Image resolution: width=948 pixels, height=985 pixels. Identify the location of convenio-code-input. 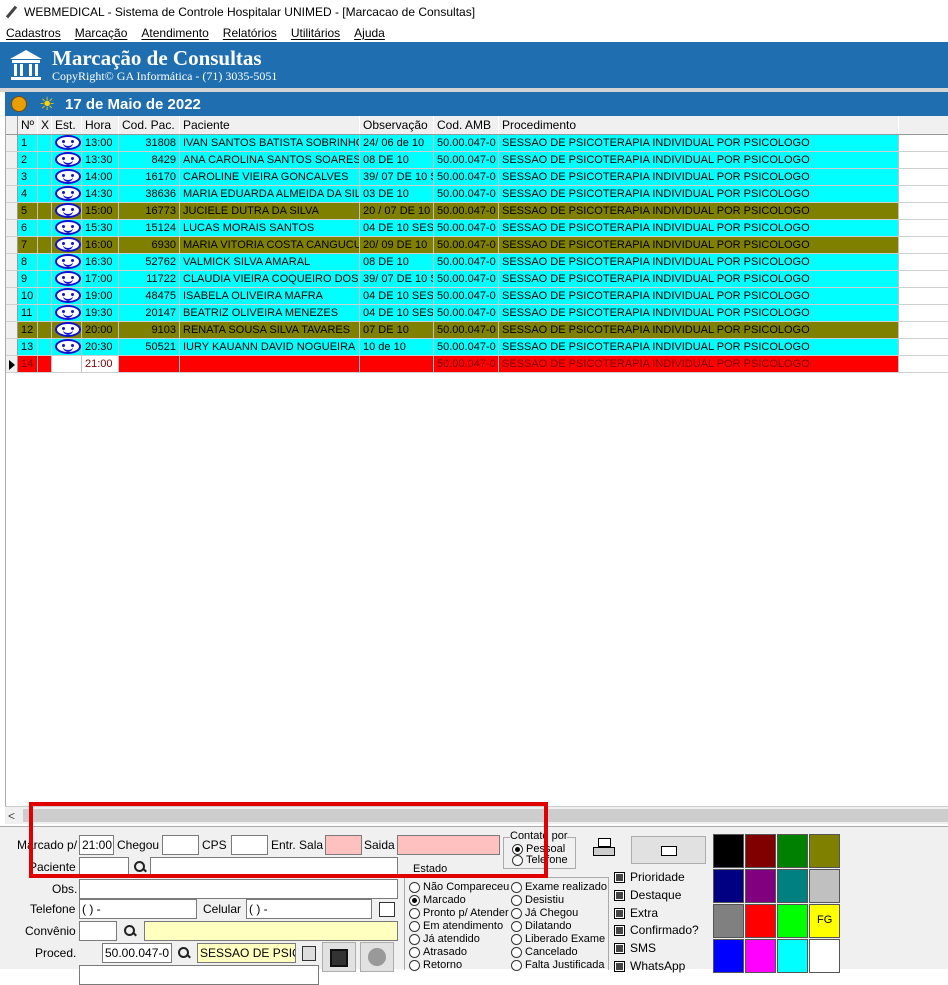
(98, 931).